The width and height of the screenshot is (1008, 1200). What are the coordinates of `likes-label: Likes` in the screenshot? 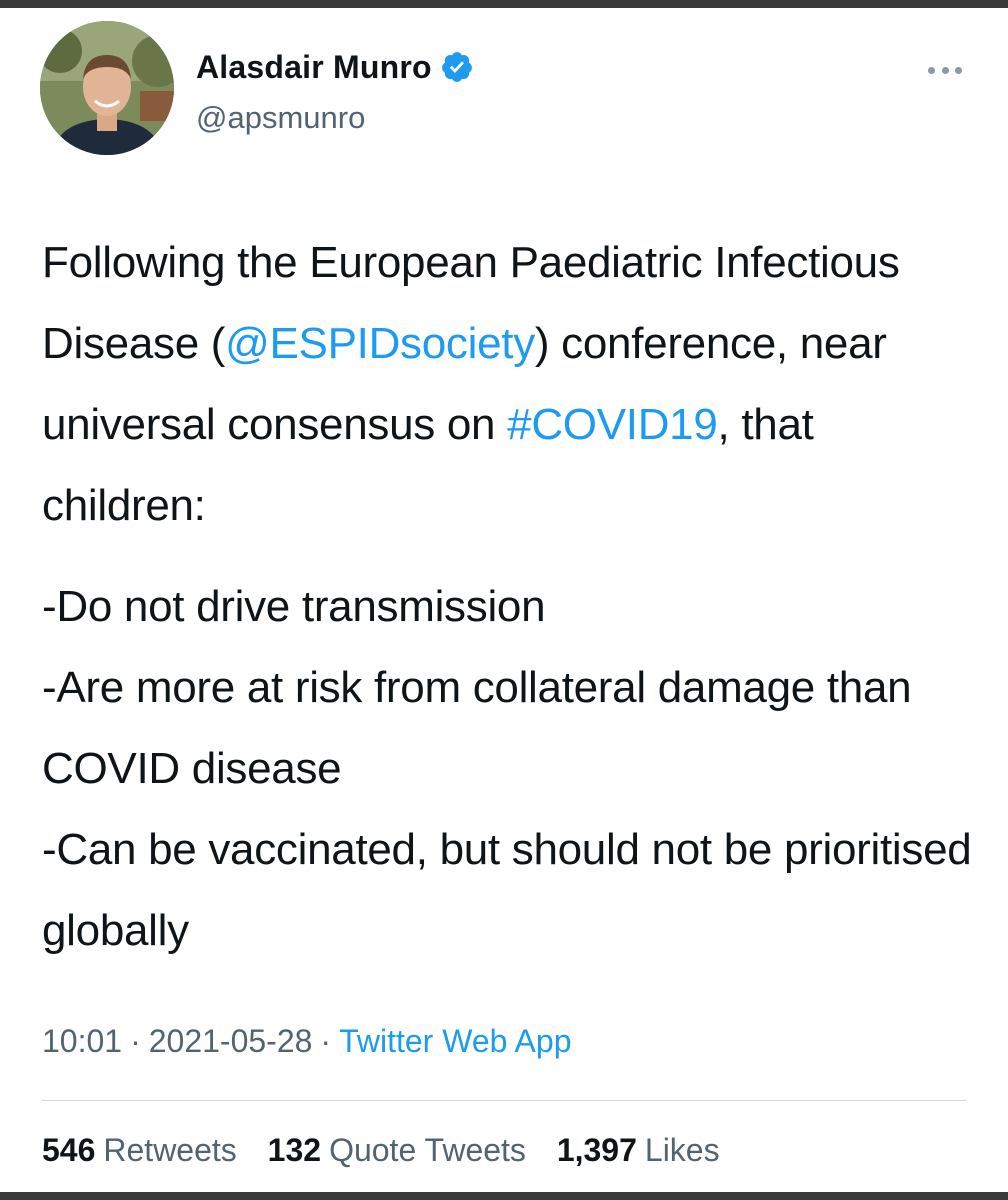 It's located at (682, 1150).